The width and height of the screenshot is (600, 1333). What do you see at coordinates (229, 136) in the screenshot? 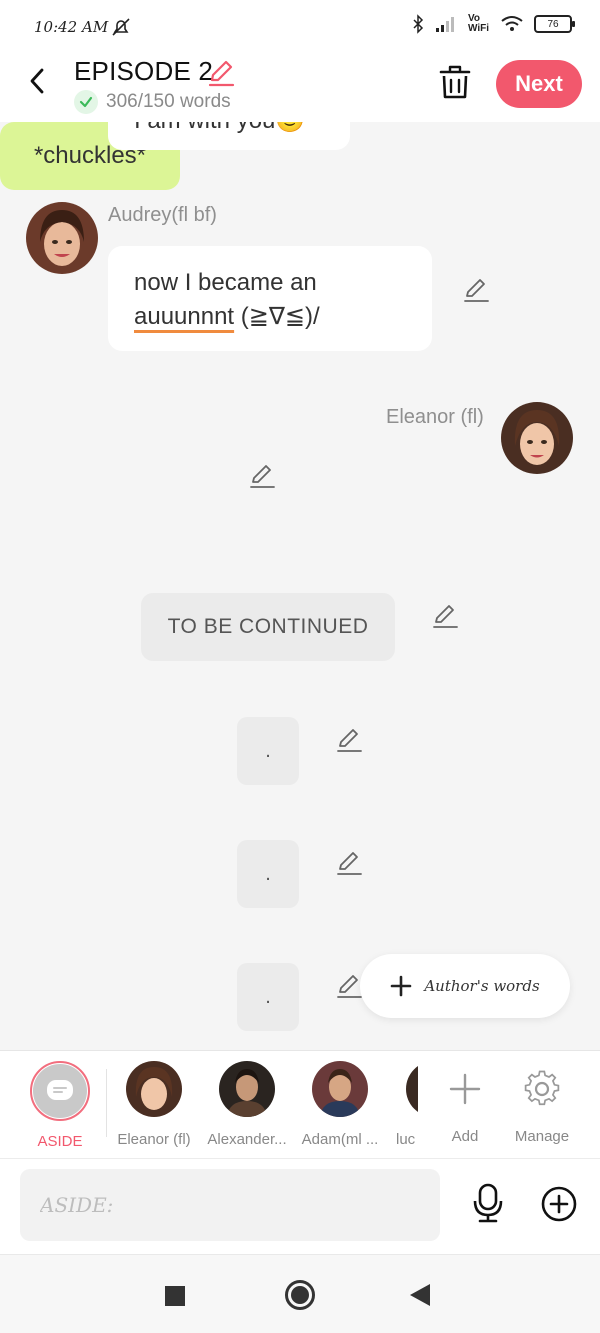
I see `message-bubble-partial: I am with you🙂` at bounding box center [229, 136].